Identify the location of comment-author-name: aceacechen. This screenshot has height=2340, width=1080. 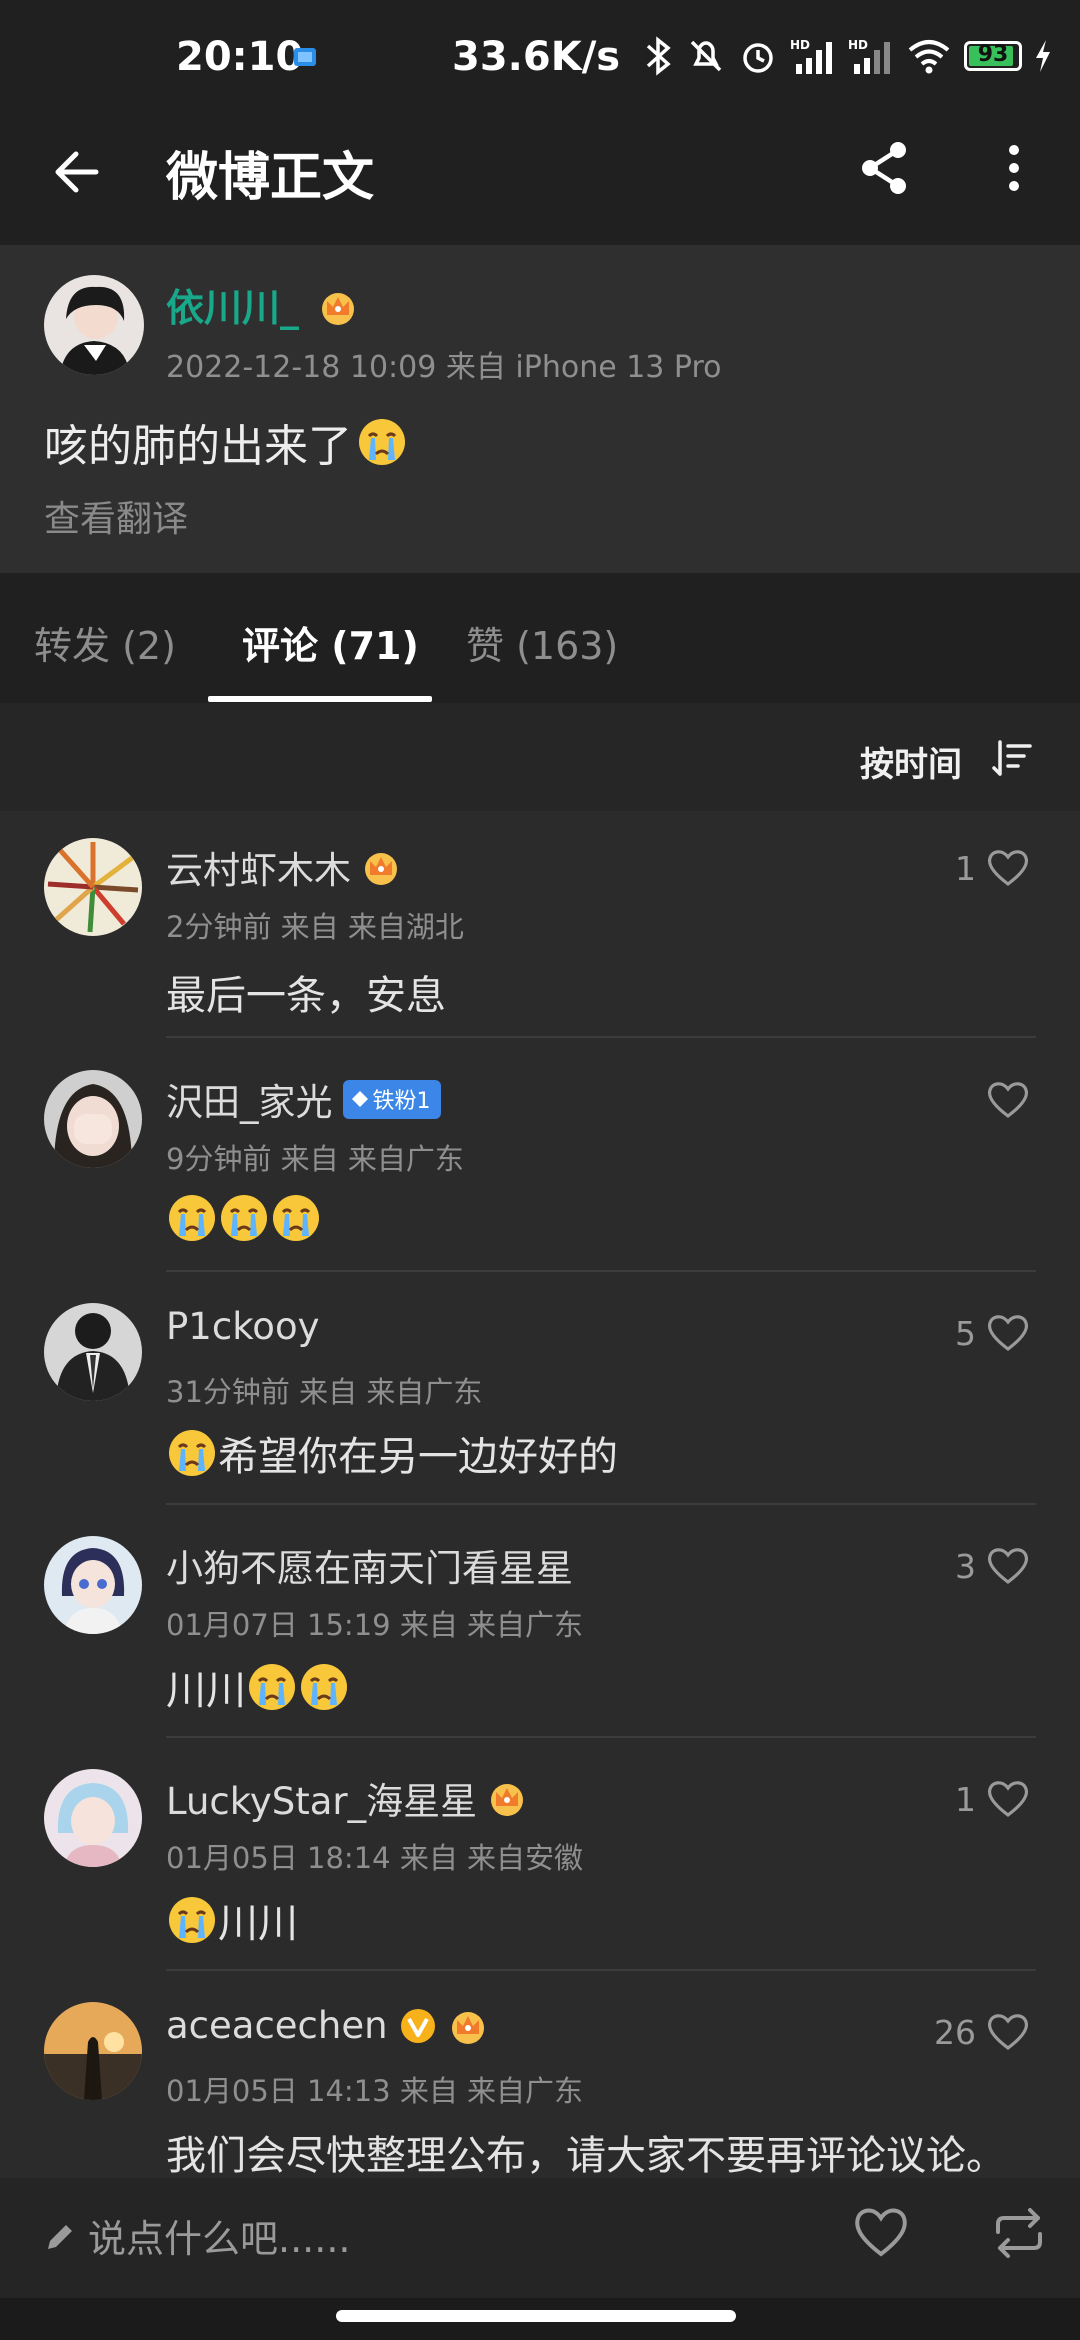
(277, 2025).